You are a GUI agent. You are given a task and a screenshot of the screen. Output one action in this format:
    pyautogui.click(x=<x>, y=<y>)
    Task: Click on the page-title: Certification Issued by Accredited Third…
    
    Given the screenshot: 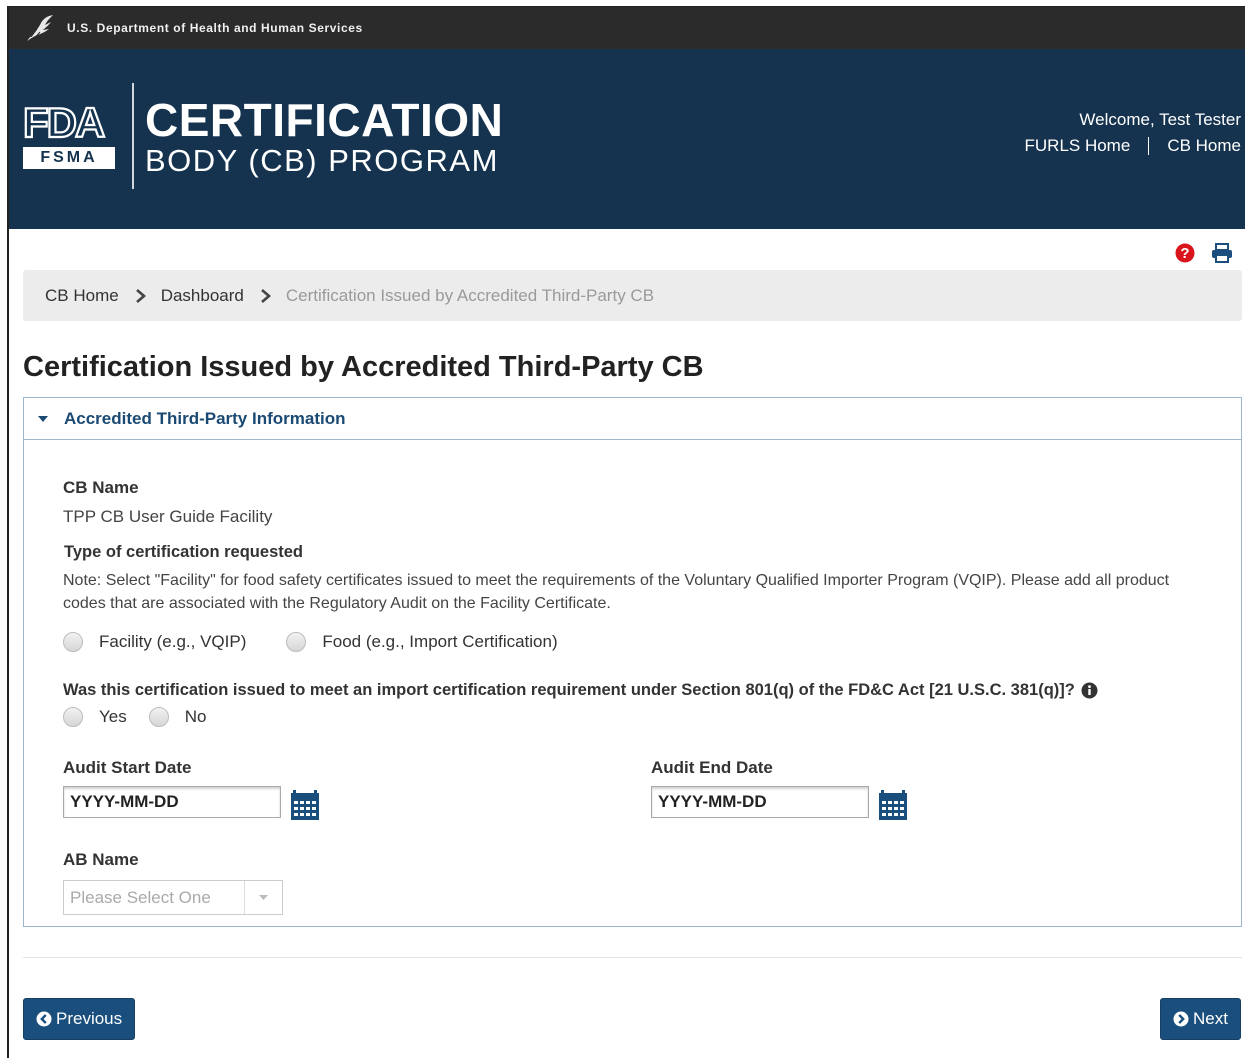 What is the action you would take?
    pyautogui.click(x=363, y=367)
    